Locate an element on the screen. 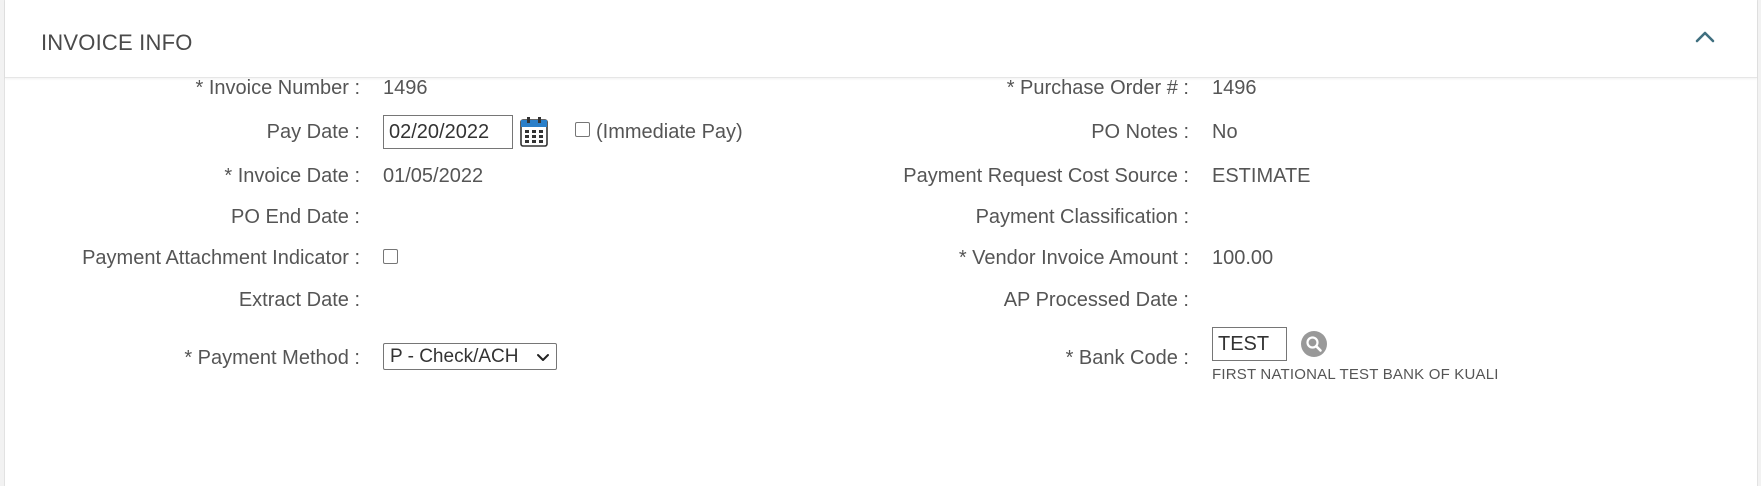 The height and width of the screenshot is (486, 1761). search-icon is located at coordinates (1314, 344).